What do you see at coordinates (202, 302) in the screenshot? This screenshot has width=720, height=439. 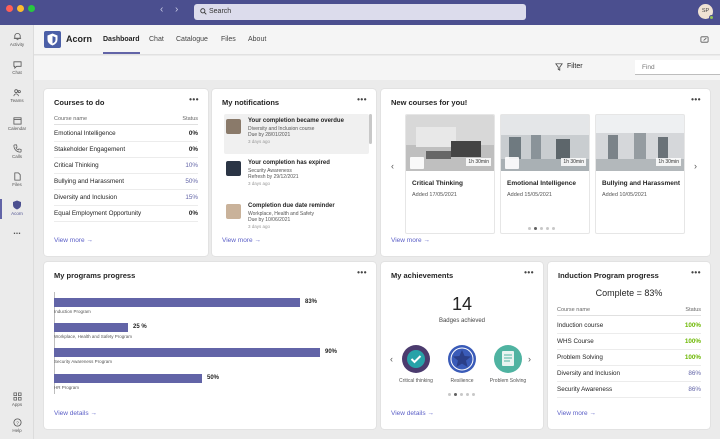 I see `program-progress-bar: 83%` at bounding box center [202, 302].